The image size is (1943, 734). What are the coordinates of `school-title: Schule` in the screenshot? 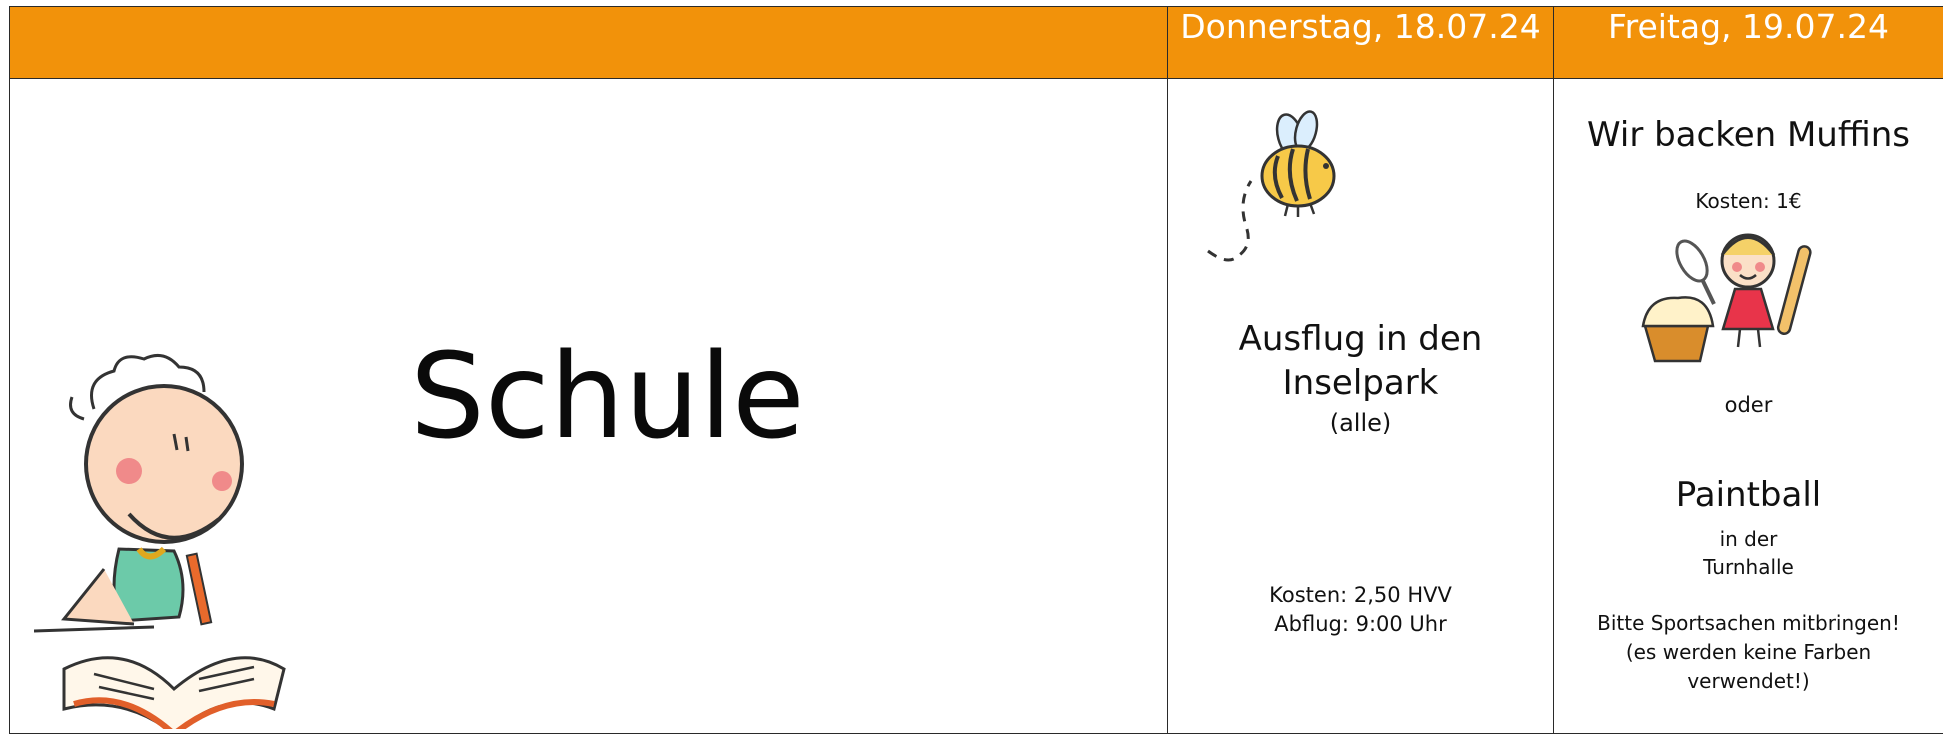 It's located at (607, 396).